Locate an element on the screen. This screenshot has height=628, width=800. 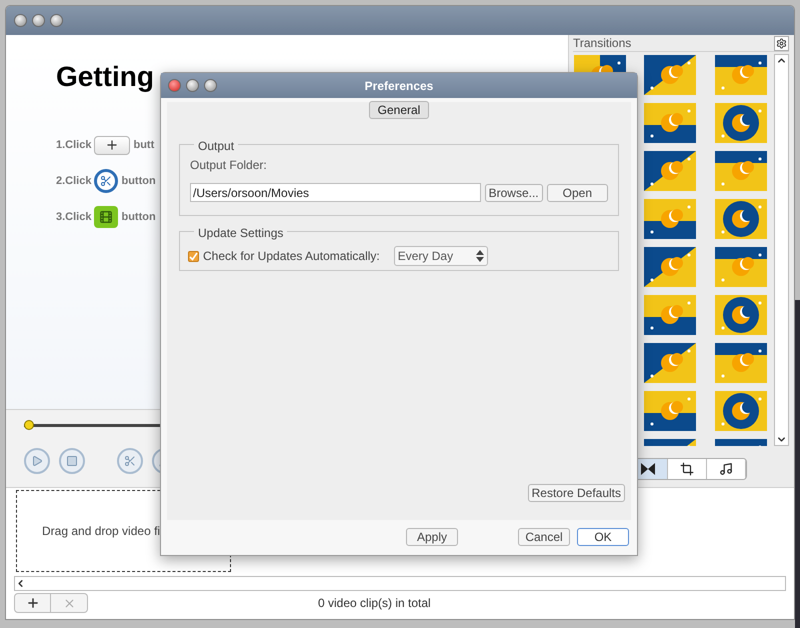
step-label: 3.Click is located at coordinates (74, 217).